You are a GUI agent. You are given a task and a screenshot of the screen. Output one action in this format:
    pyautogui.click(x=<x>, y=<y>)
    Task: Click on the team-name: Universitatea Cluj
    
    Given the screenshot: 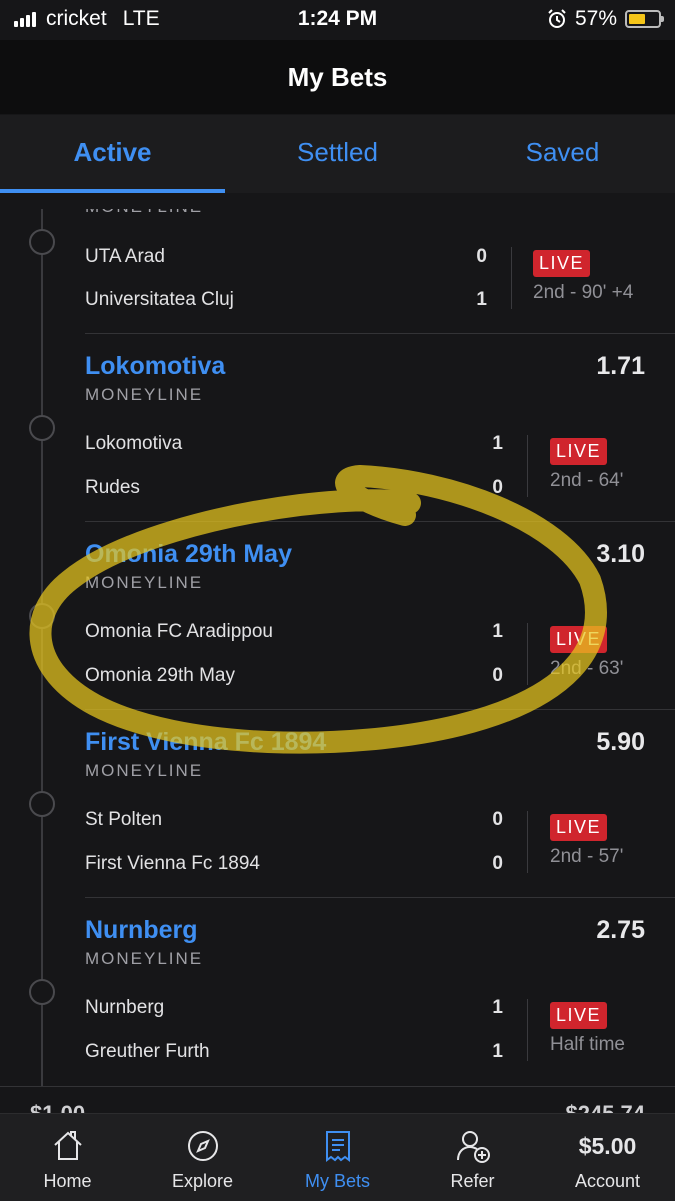 What is the action you would take?
    pyautogui.click(x=159, y=299)
    